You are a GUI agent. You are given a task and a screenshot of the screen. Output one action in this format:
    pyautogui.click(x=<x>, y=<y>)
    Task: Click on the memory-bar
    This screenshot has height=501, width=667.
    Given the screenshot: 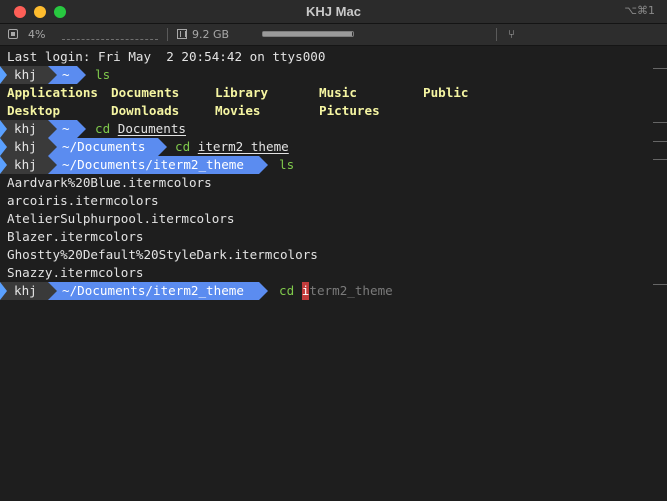 What is the action you would take?
    pyautogui.click(x=308, y=34)
    